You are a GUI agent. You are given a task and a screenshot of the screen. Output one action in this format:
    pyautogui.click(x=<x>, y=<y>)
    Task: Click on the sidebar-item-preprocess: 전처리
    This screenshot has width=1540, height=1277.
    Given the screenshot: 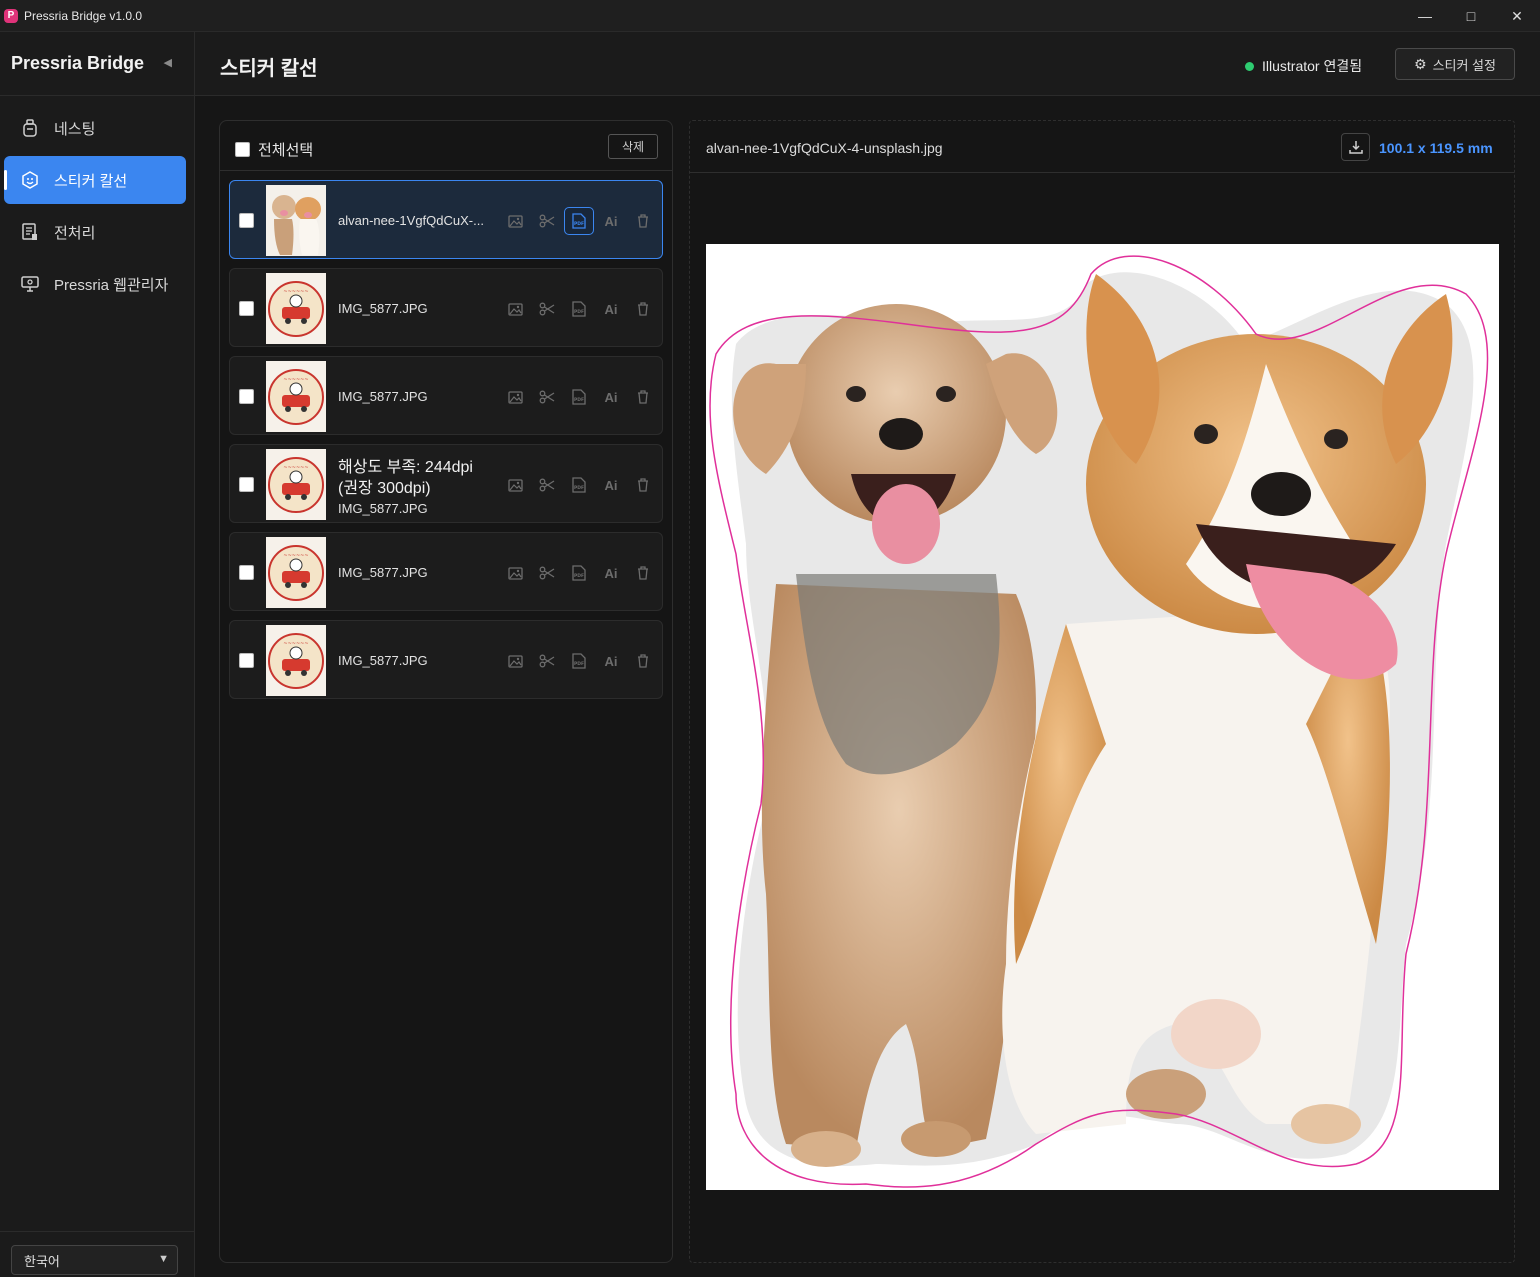 What is the action you would take?
    pyautogui.click(x=95, y=232)
    